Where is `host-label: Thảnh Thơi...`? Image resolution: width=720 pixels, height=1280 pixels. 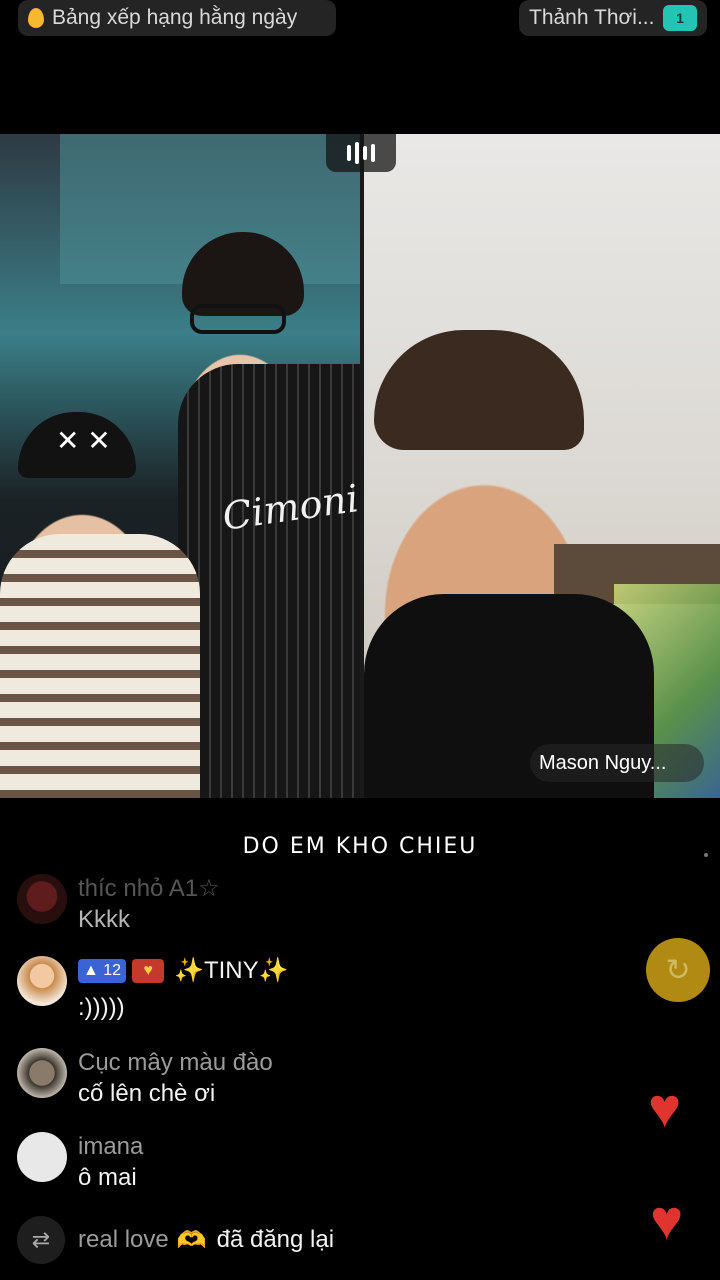
host-label: Thảnh Thơi... is located at coordinates (592, 17).